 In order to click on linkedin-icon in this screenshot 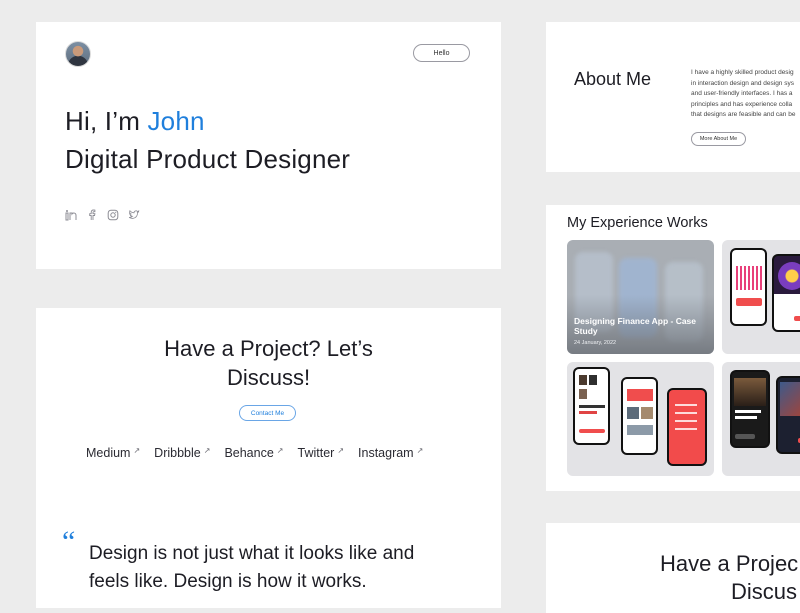, I will do `click(71, 215)`.